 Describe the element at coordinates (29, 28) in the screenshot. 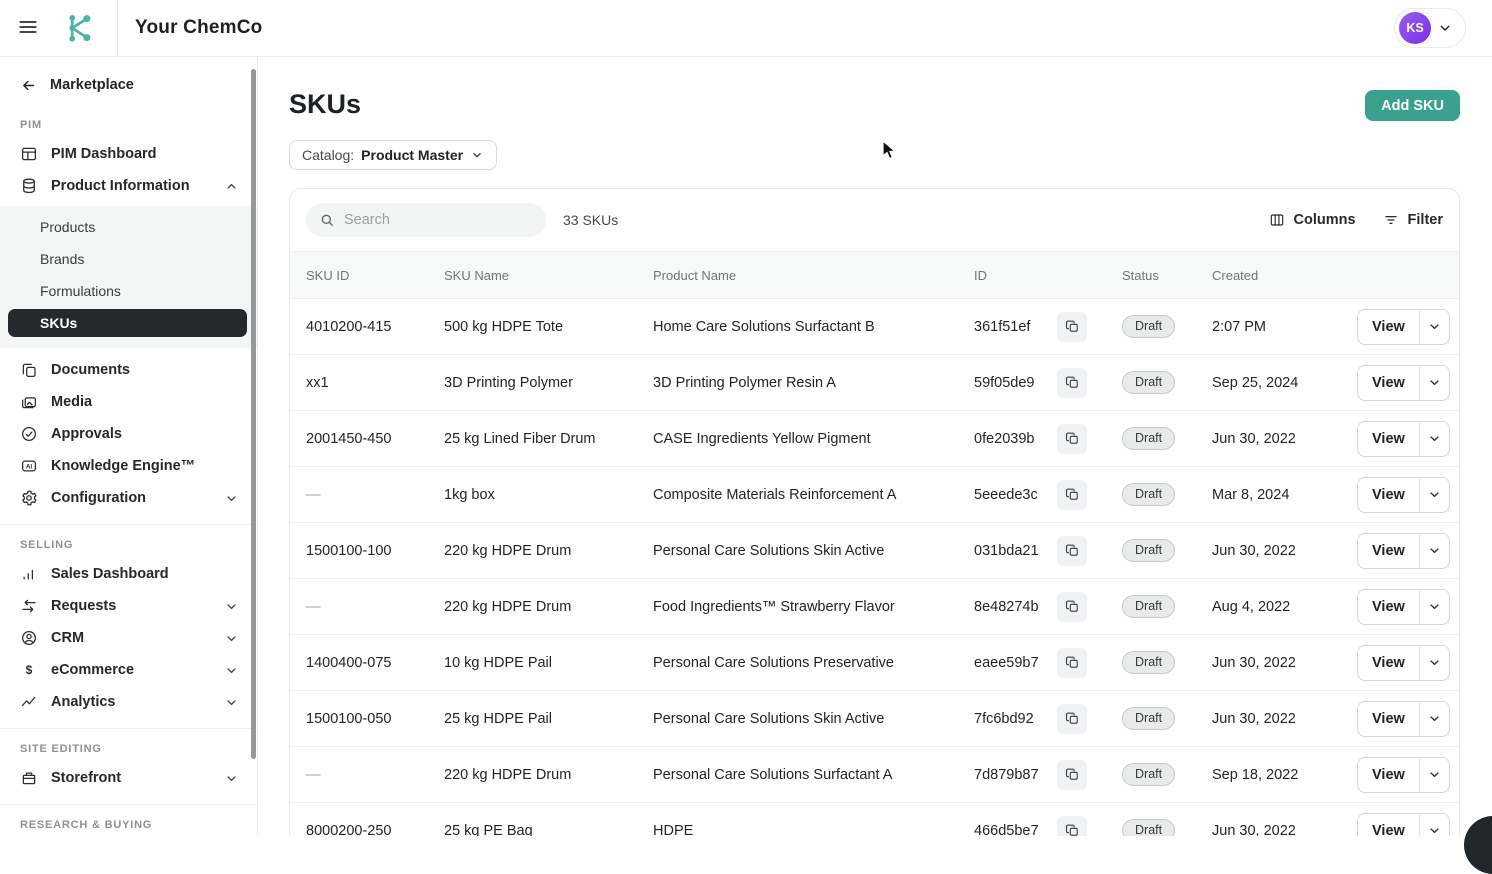

I see `menu-icon` at that location.